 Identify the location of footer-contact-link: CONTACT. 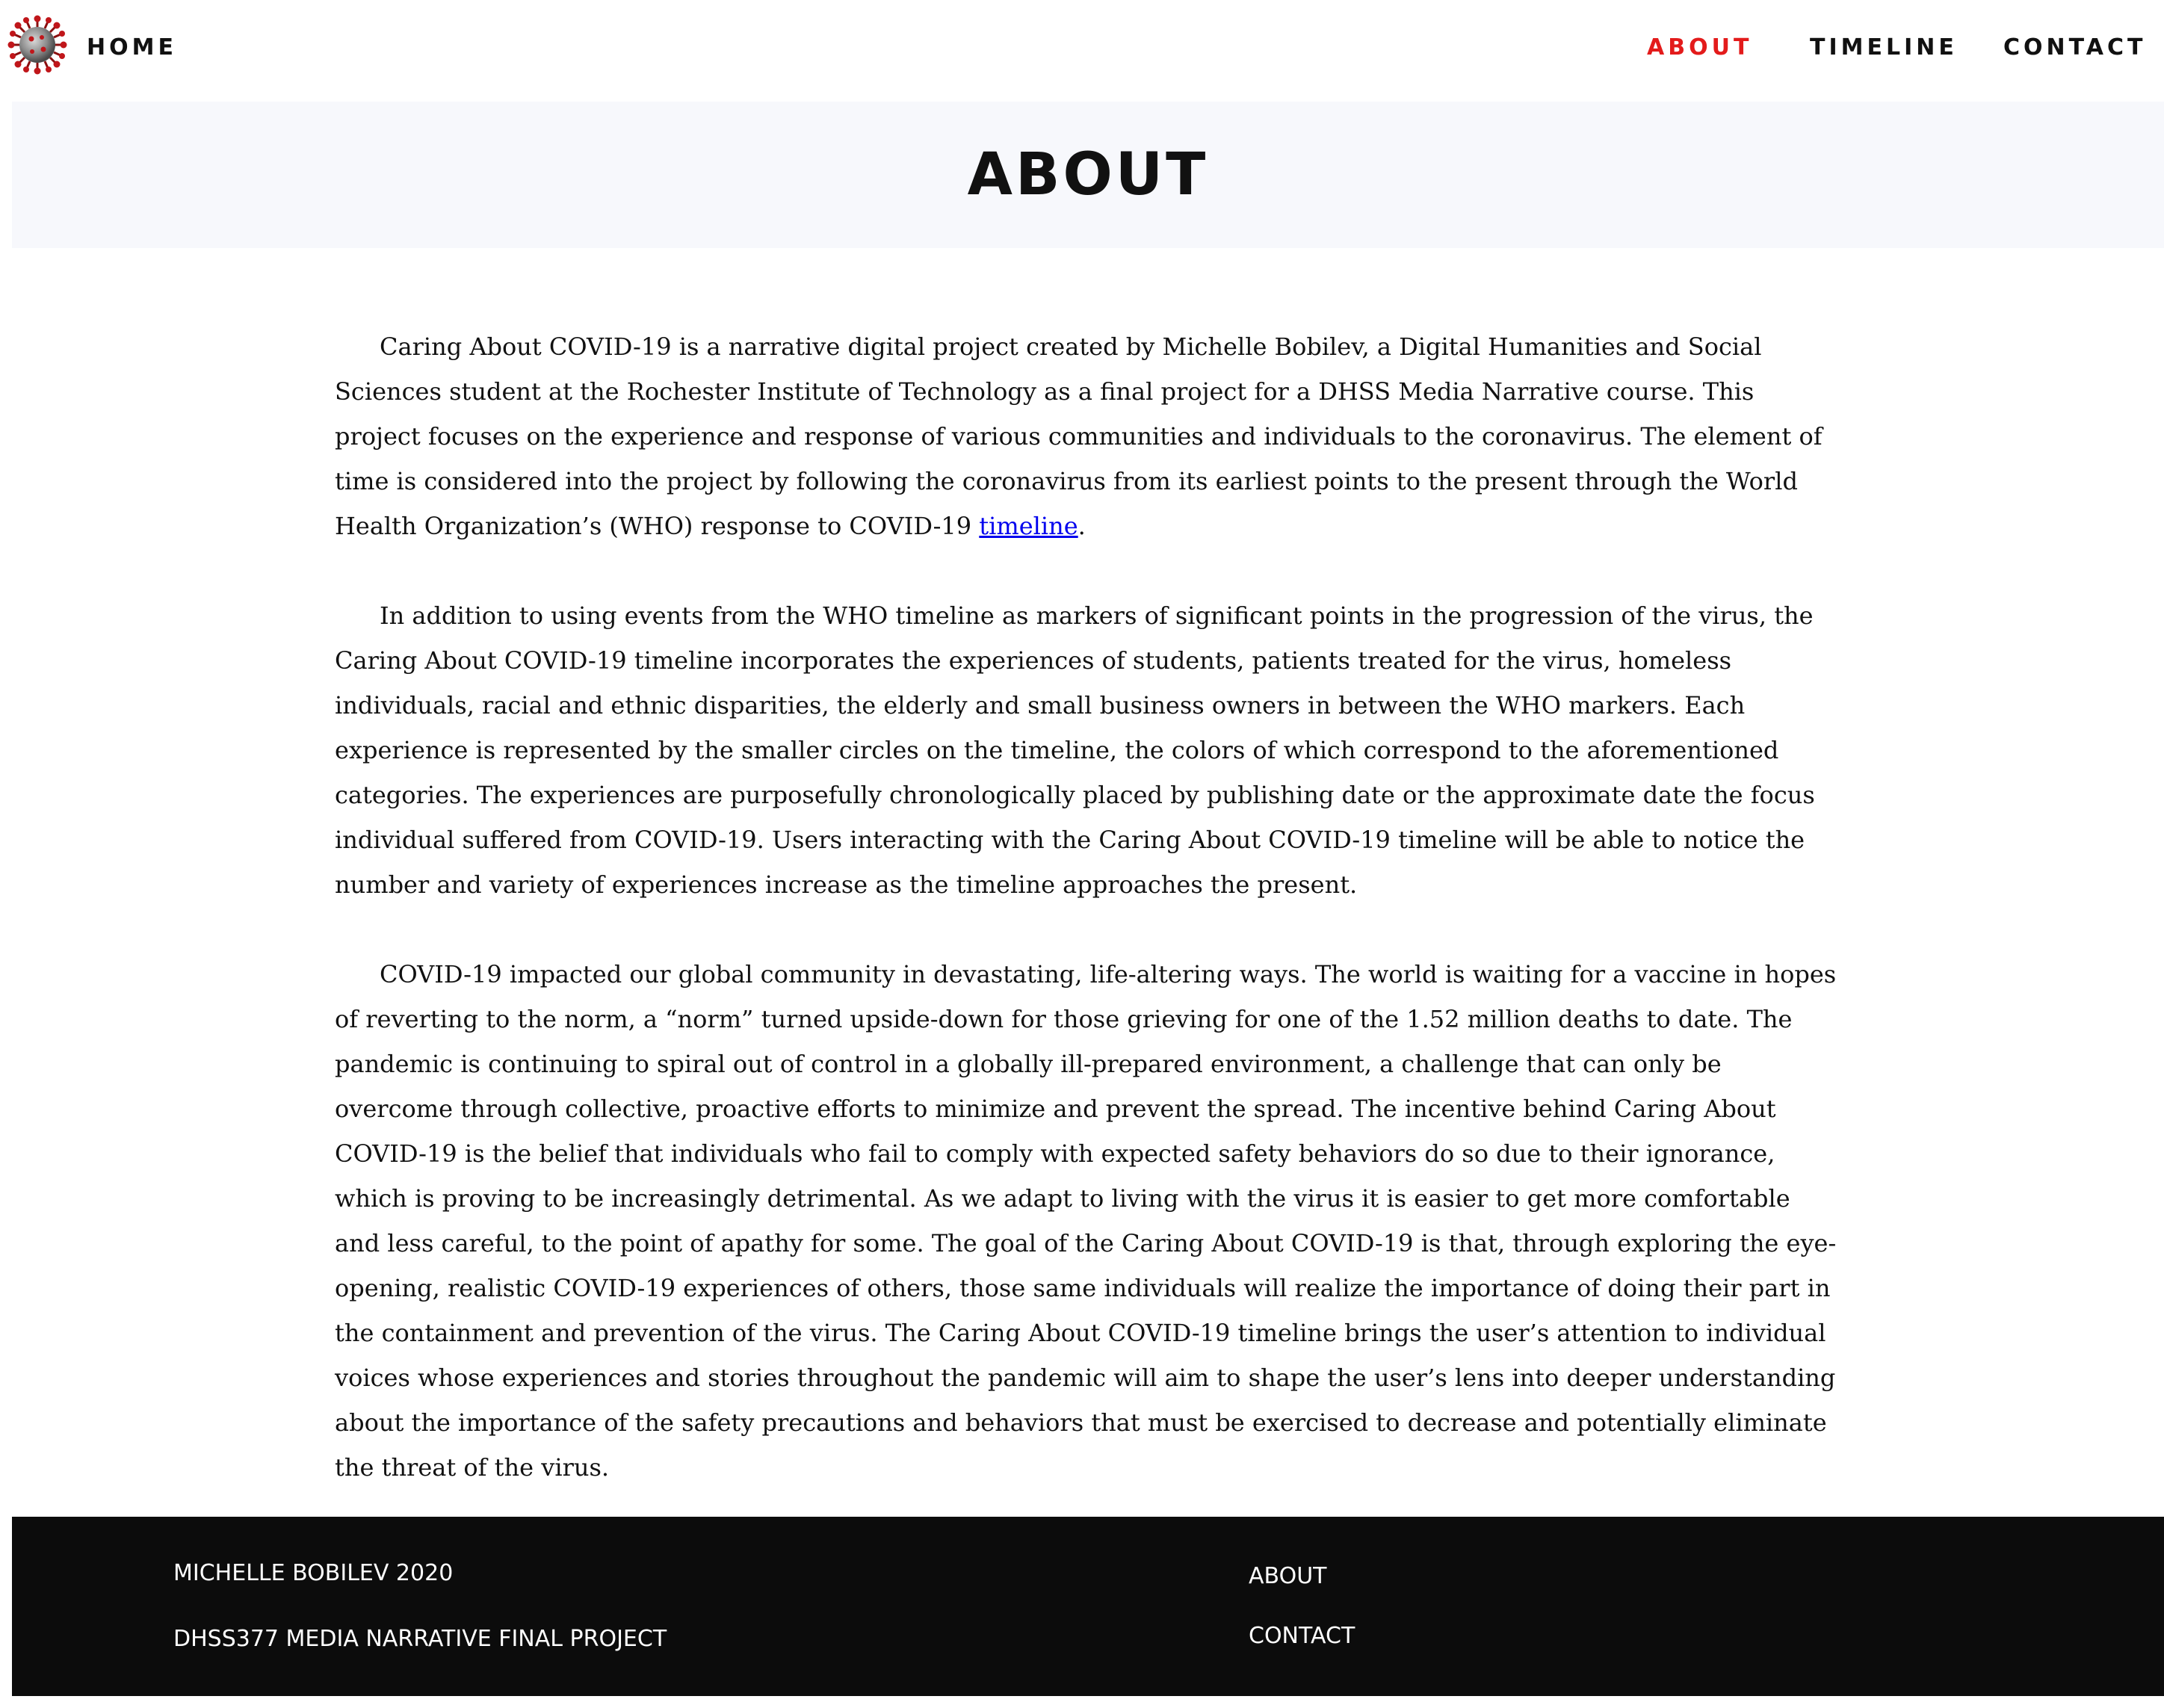
(1302, 1636).